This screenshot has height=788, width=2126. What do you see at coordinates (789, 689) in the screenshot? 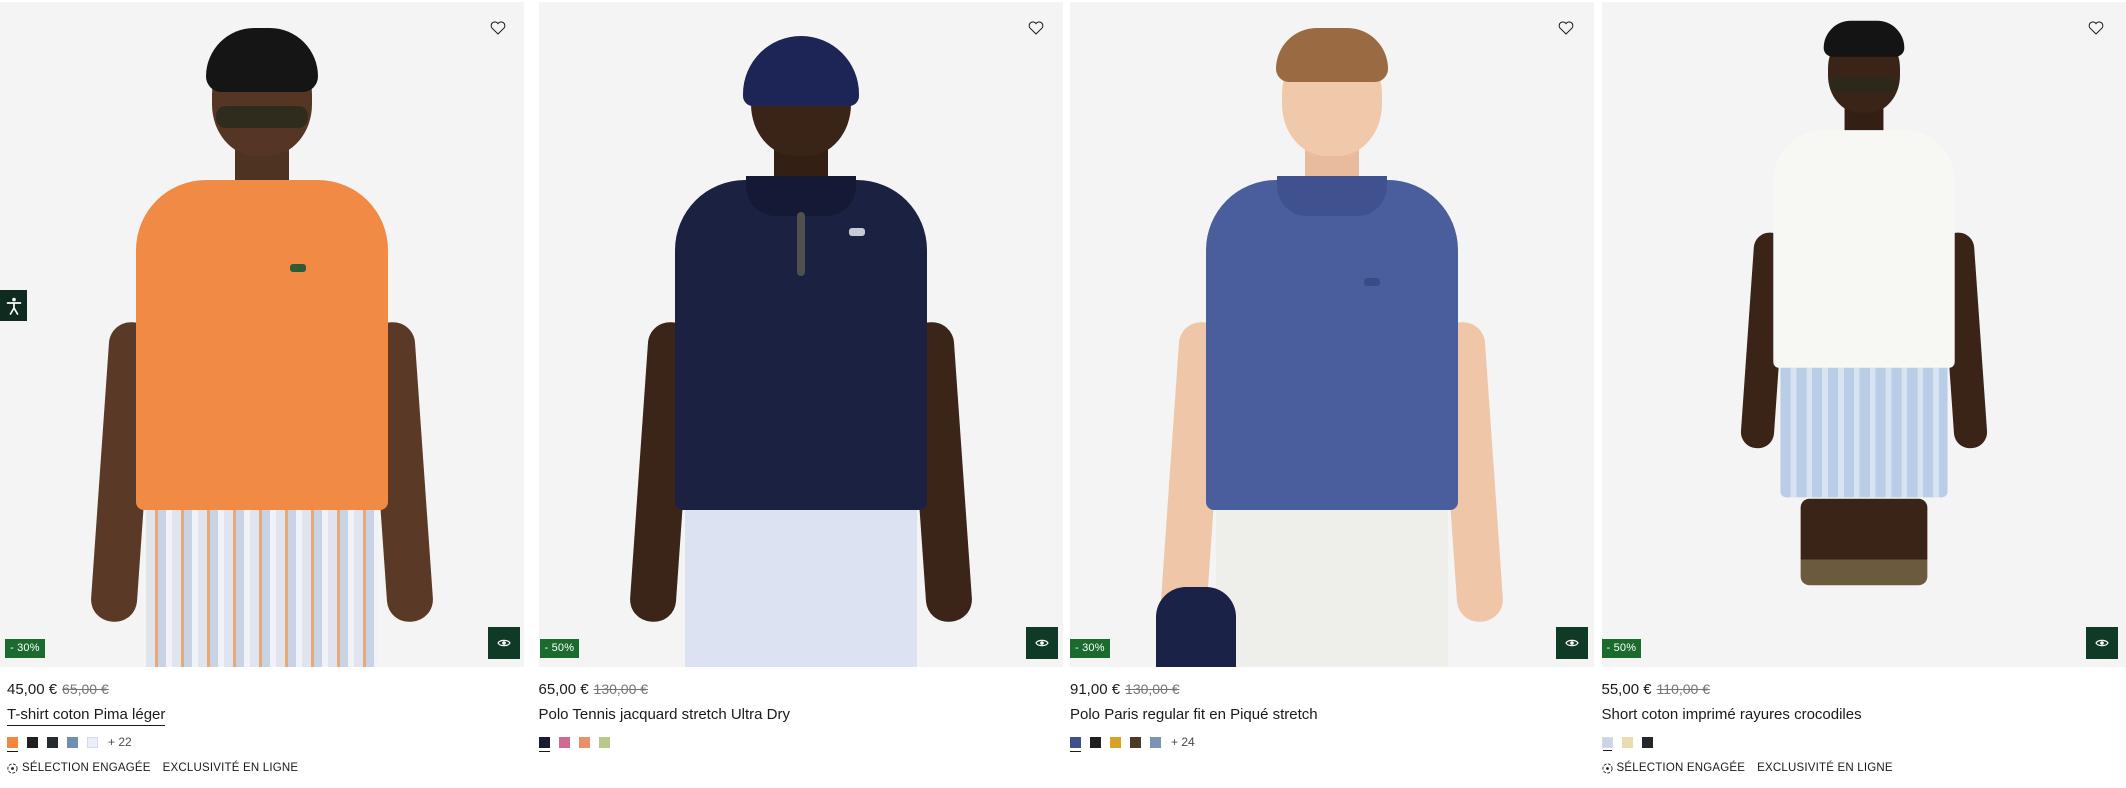
I see `price-row: 65,00 € 130,00 €` at bounding box center [789, 689].